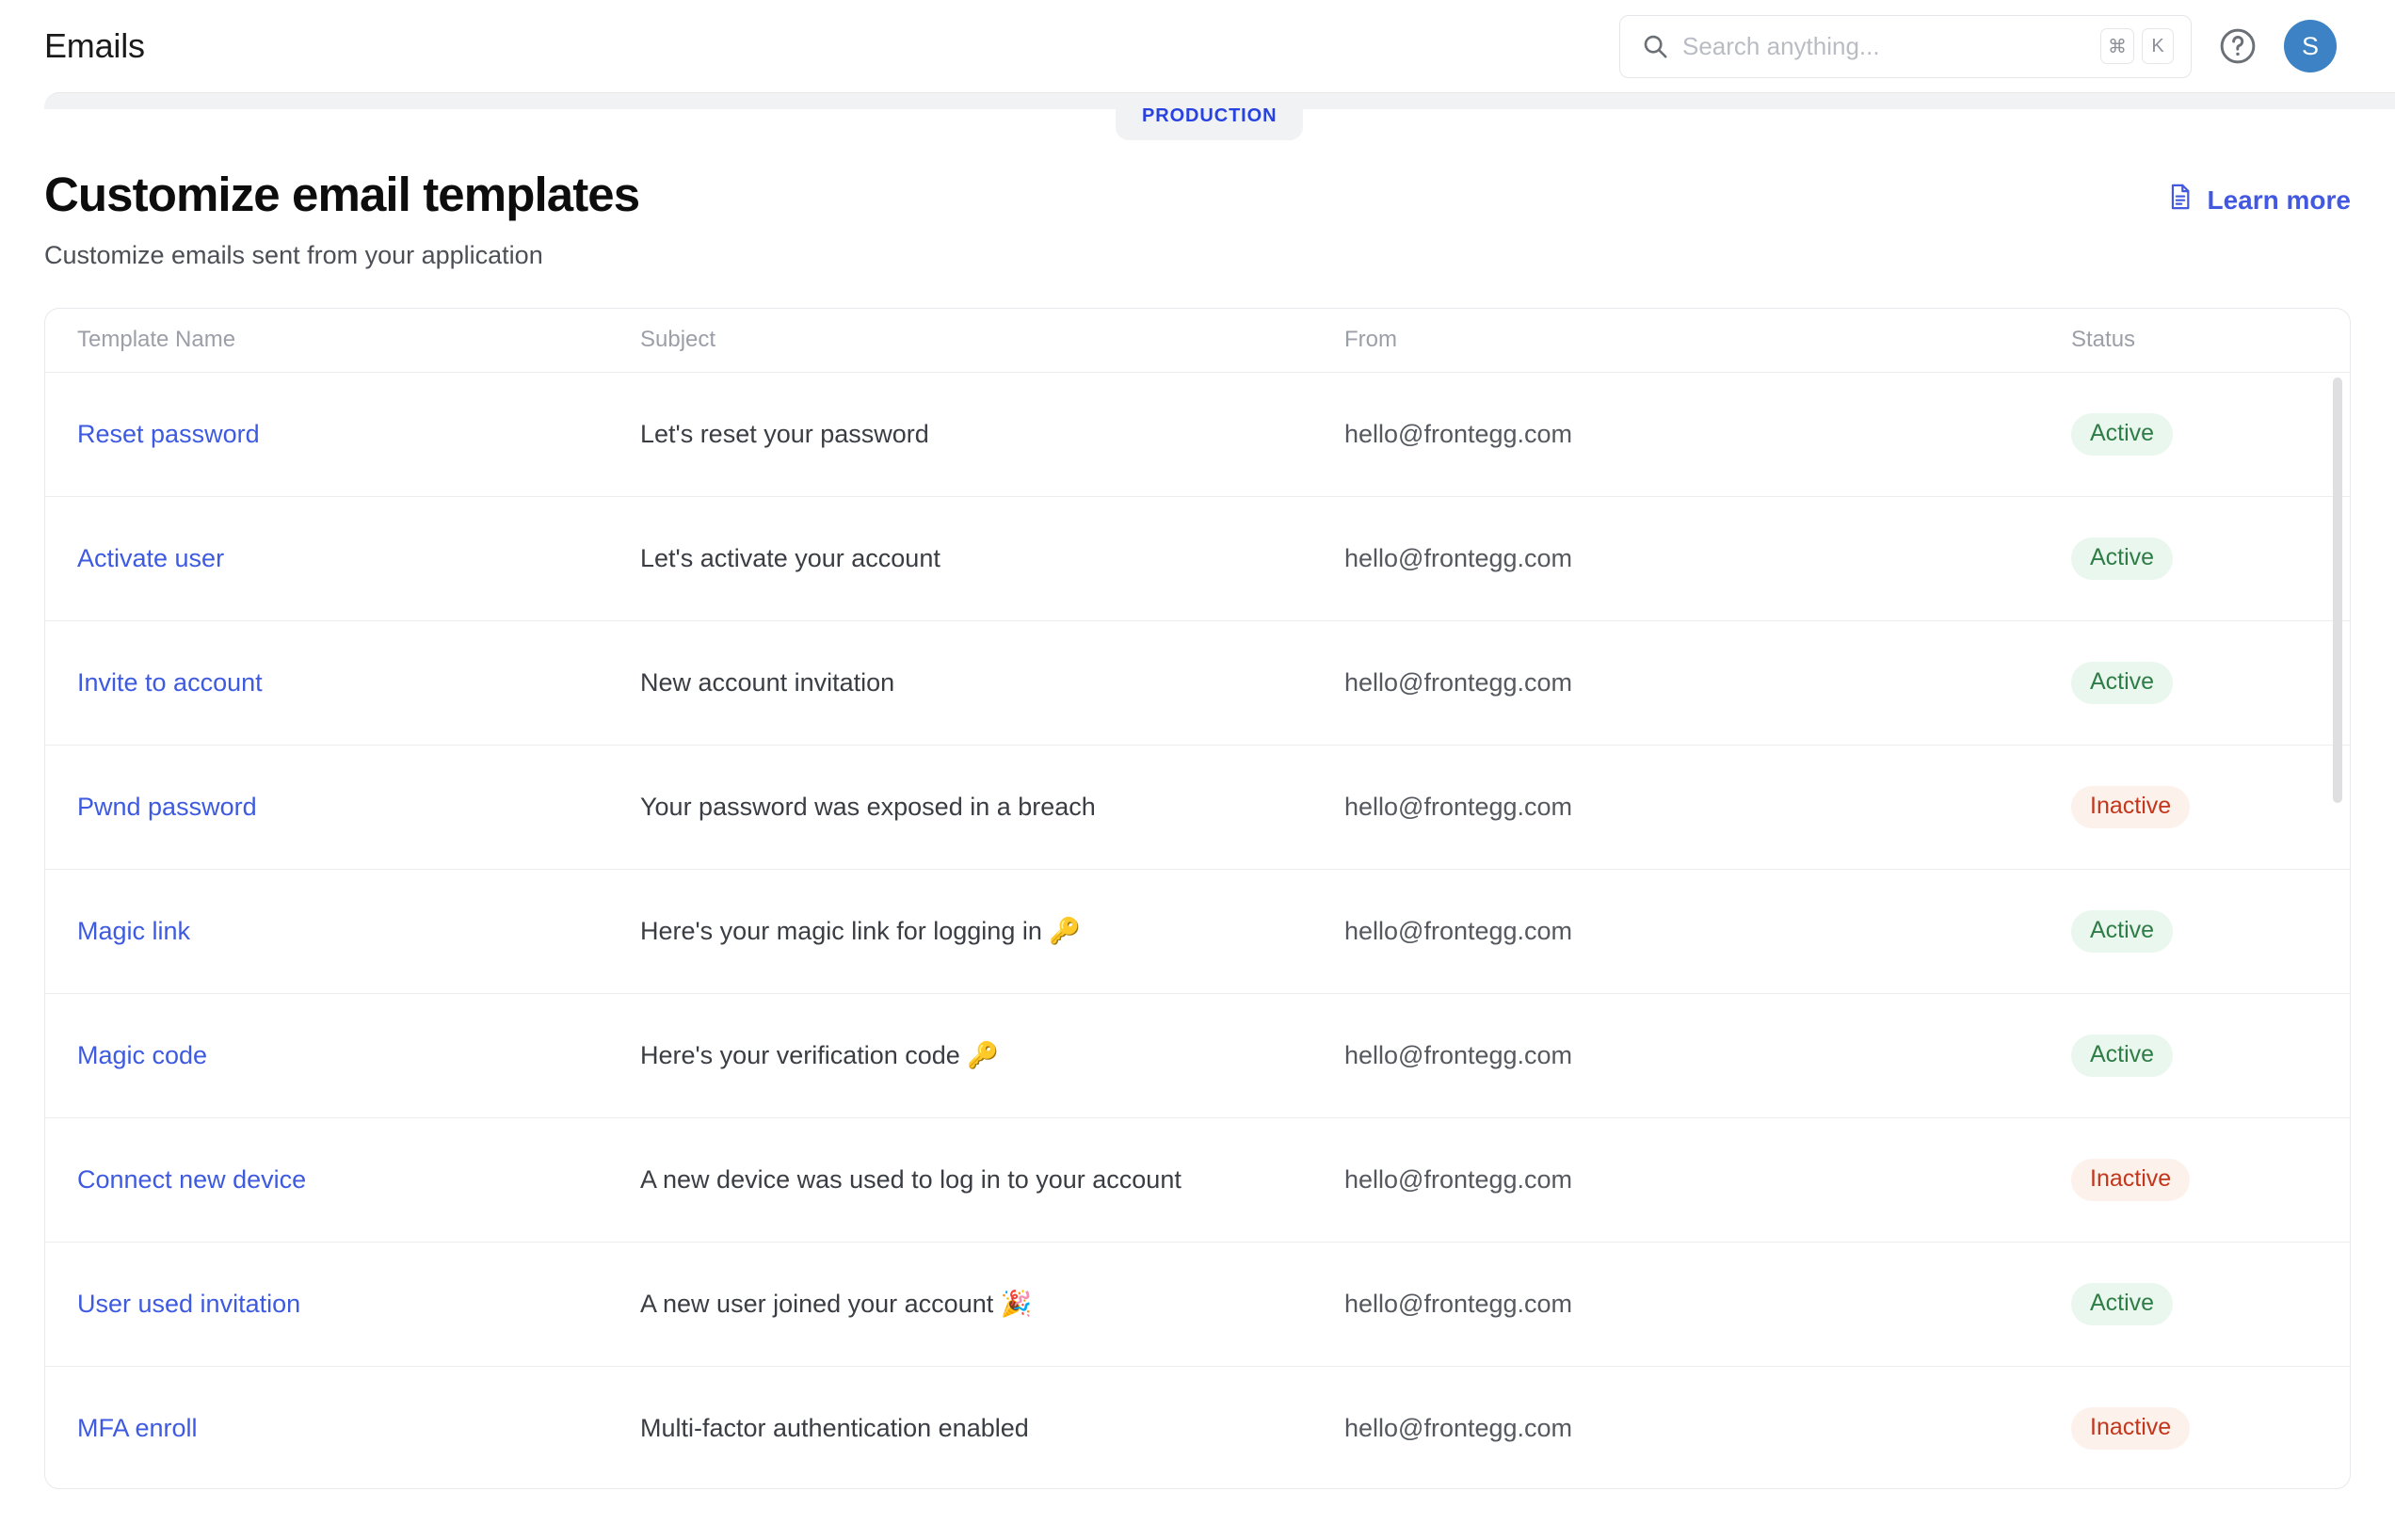 This screenshot has width=2395, height=1540. What do you see at coordinates (2237, 46) in the screenshot?
I see `help-circle-icon` at bounding box center [2237, 46].